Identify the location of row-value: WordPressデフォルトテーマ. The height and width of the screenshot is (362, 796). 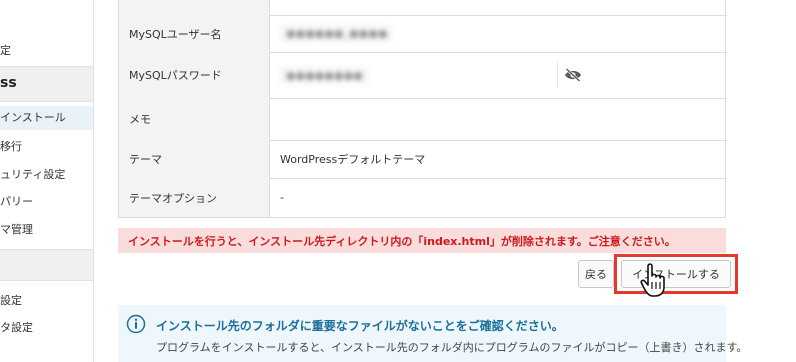
(353, 159).